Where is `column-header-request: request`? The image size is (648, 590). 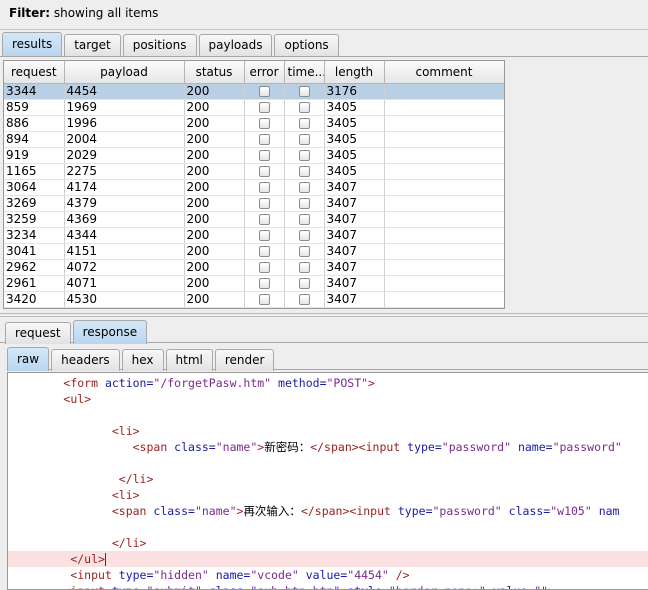
column-header-request: request is located at coordinates (34, 72).